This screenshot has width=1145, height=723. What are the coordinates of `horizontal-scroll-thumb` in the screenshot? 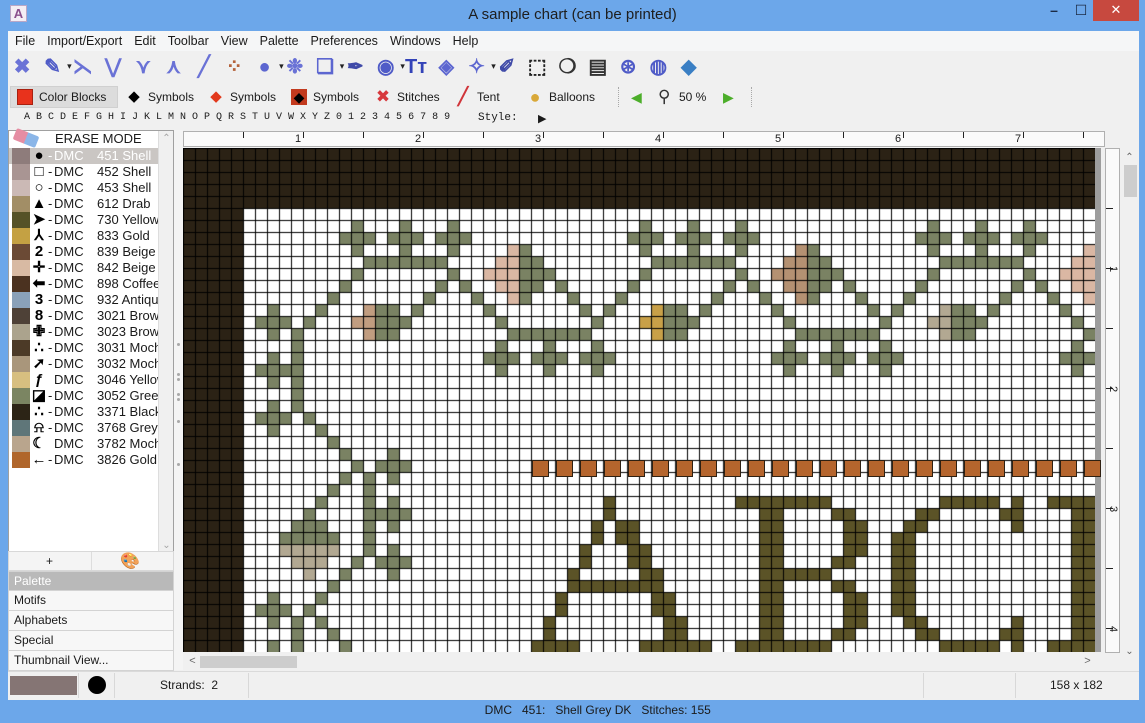 It's located at (248, 662).